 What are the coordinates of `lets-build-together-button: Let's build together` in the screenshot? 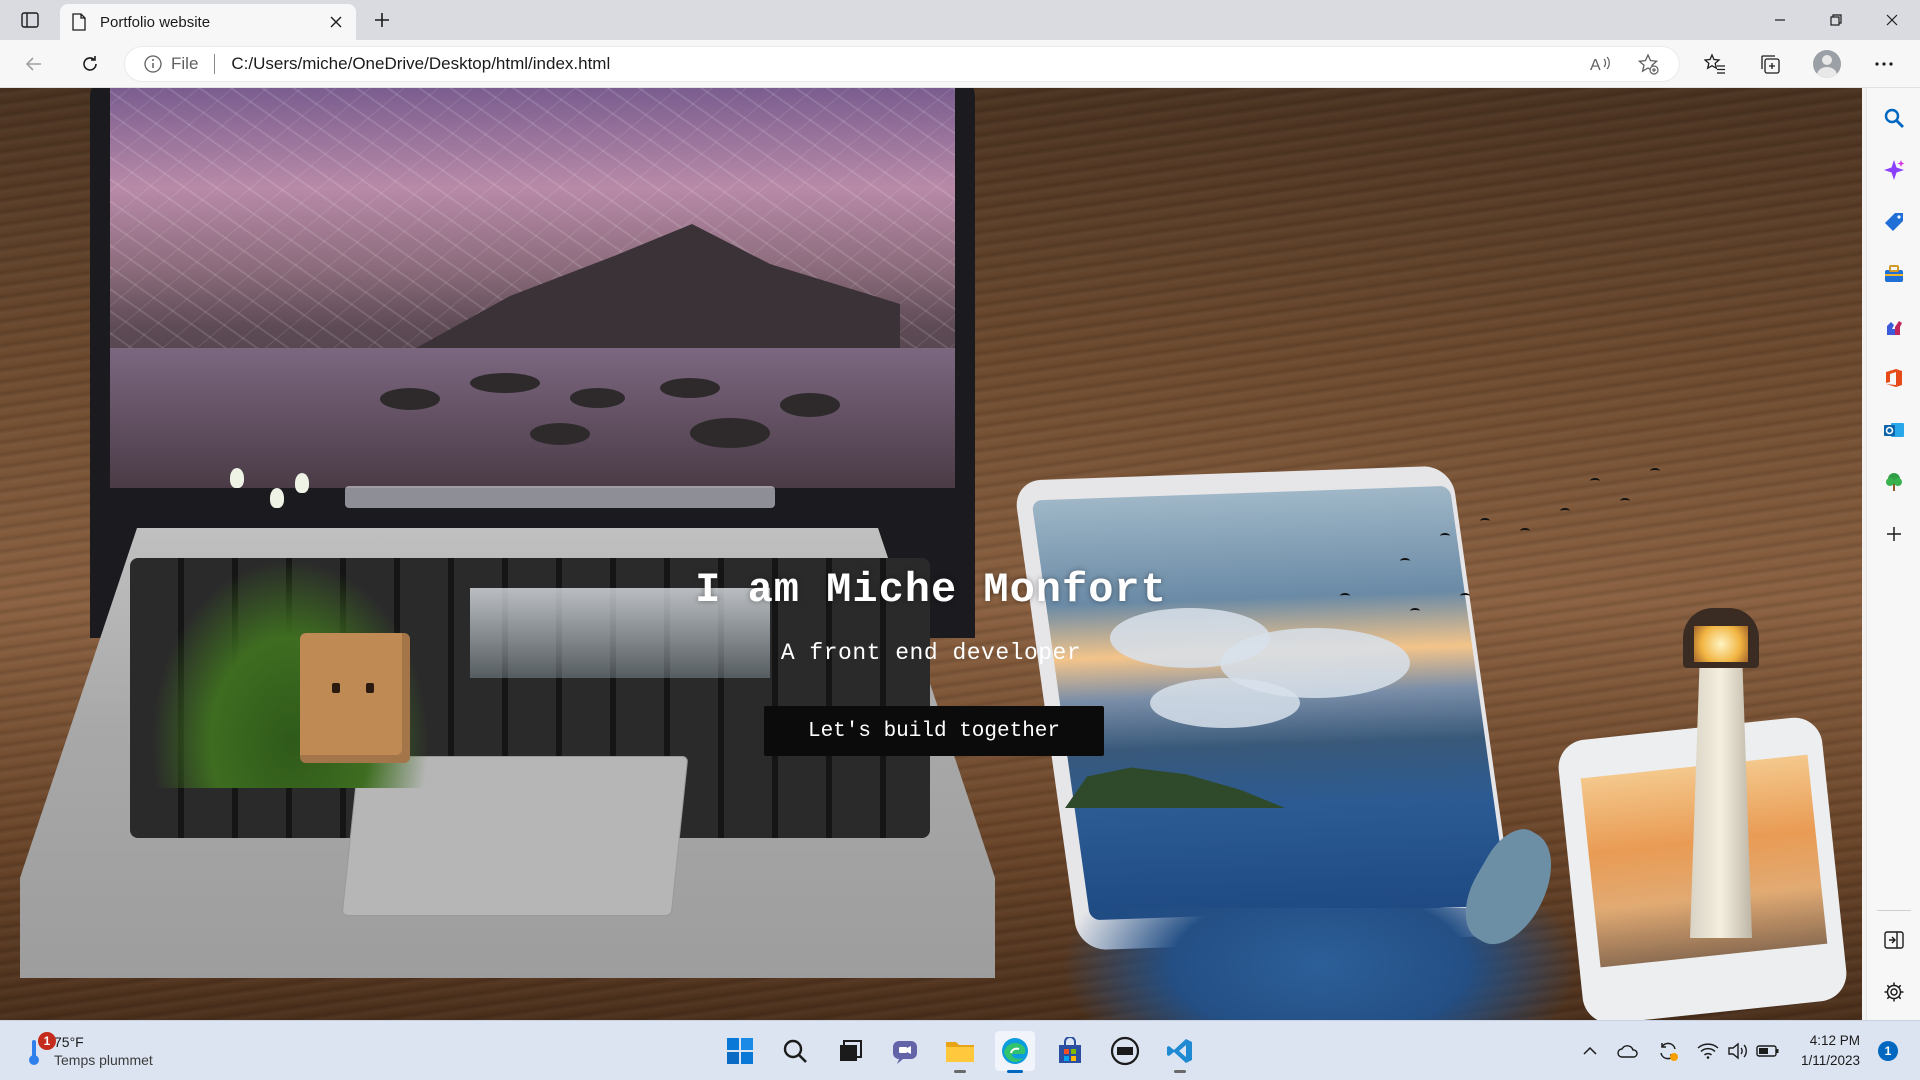 It's located at (934, 731).